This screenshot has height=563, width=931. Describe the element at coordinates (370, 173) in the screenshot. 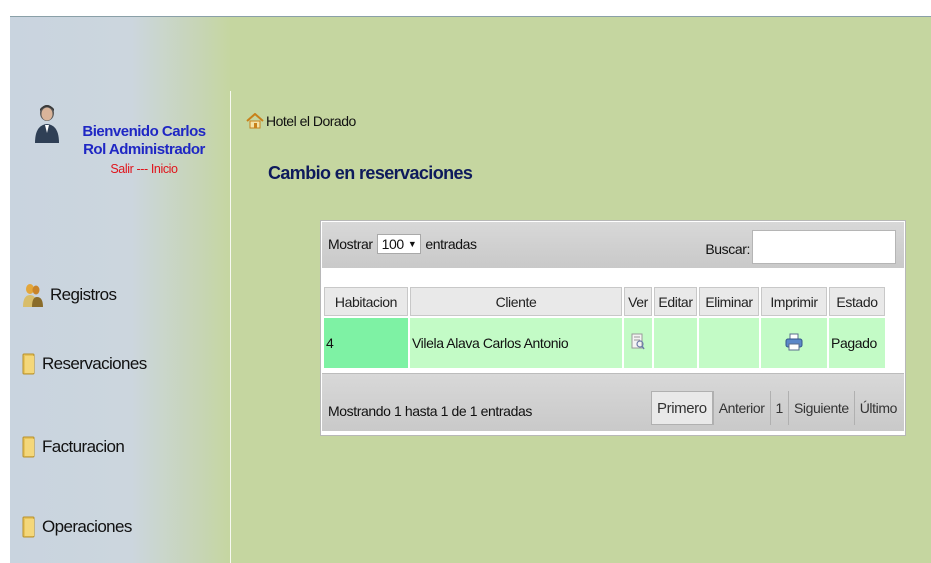

I see `page-title: Cambio en reservaciones` at that location.